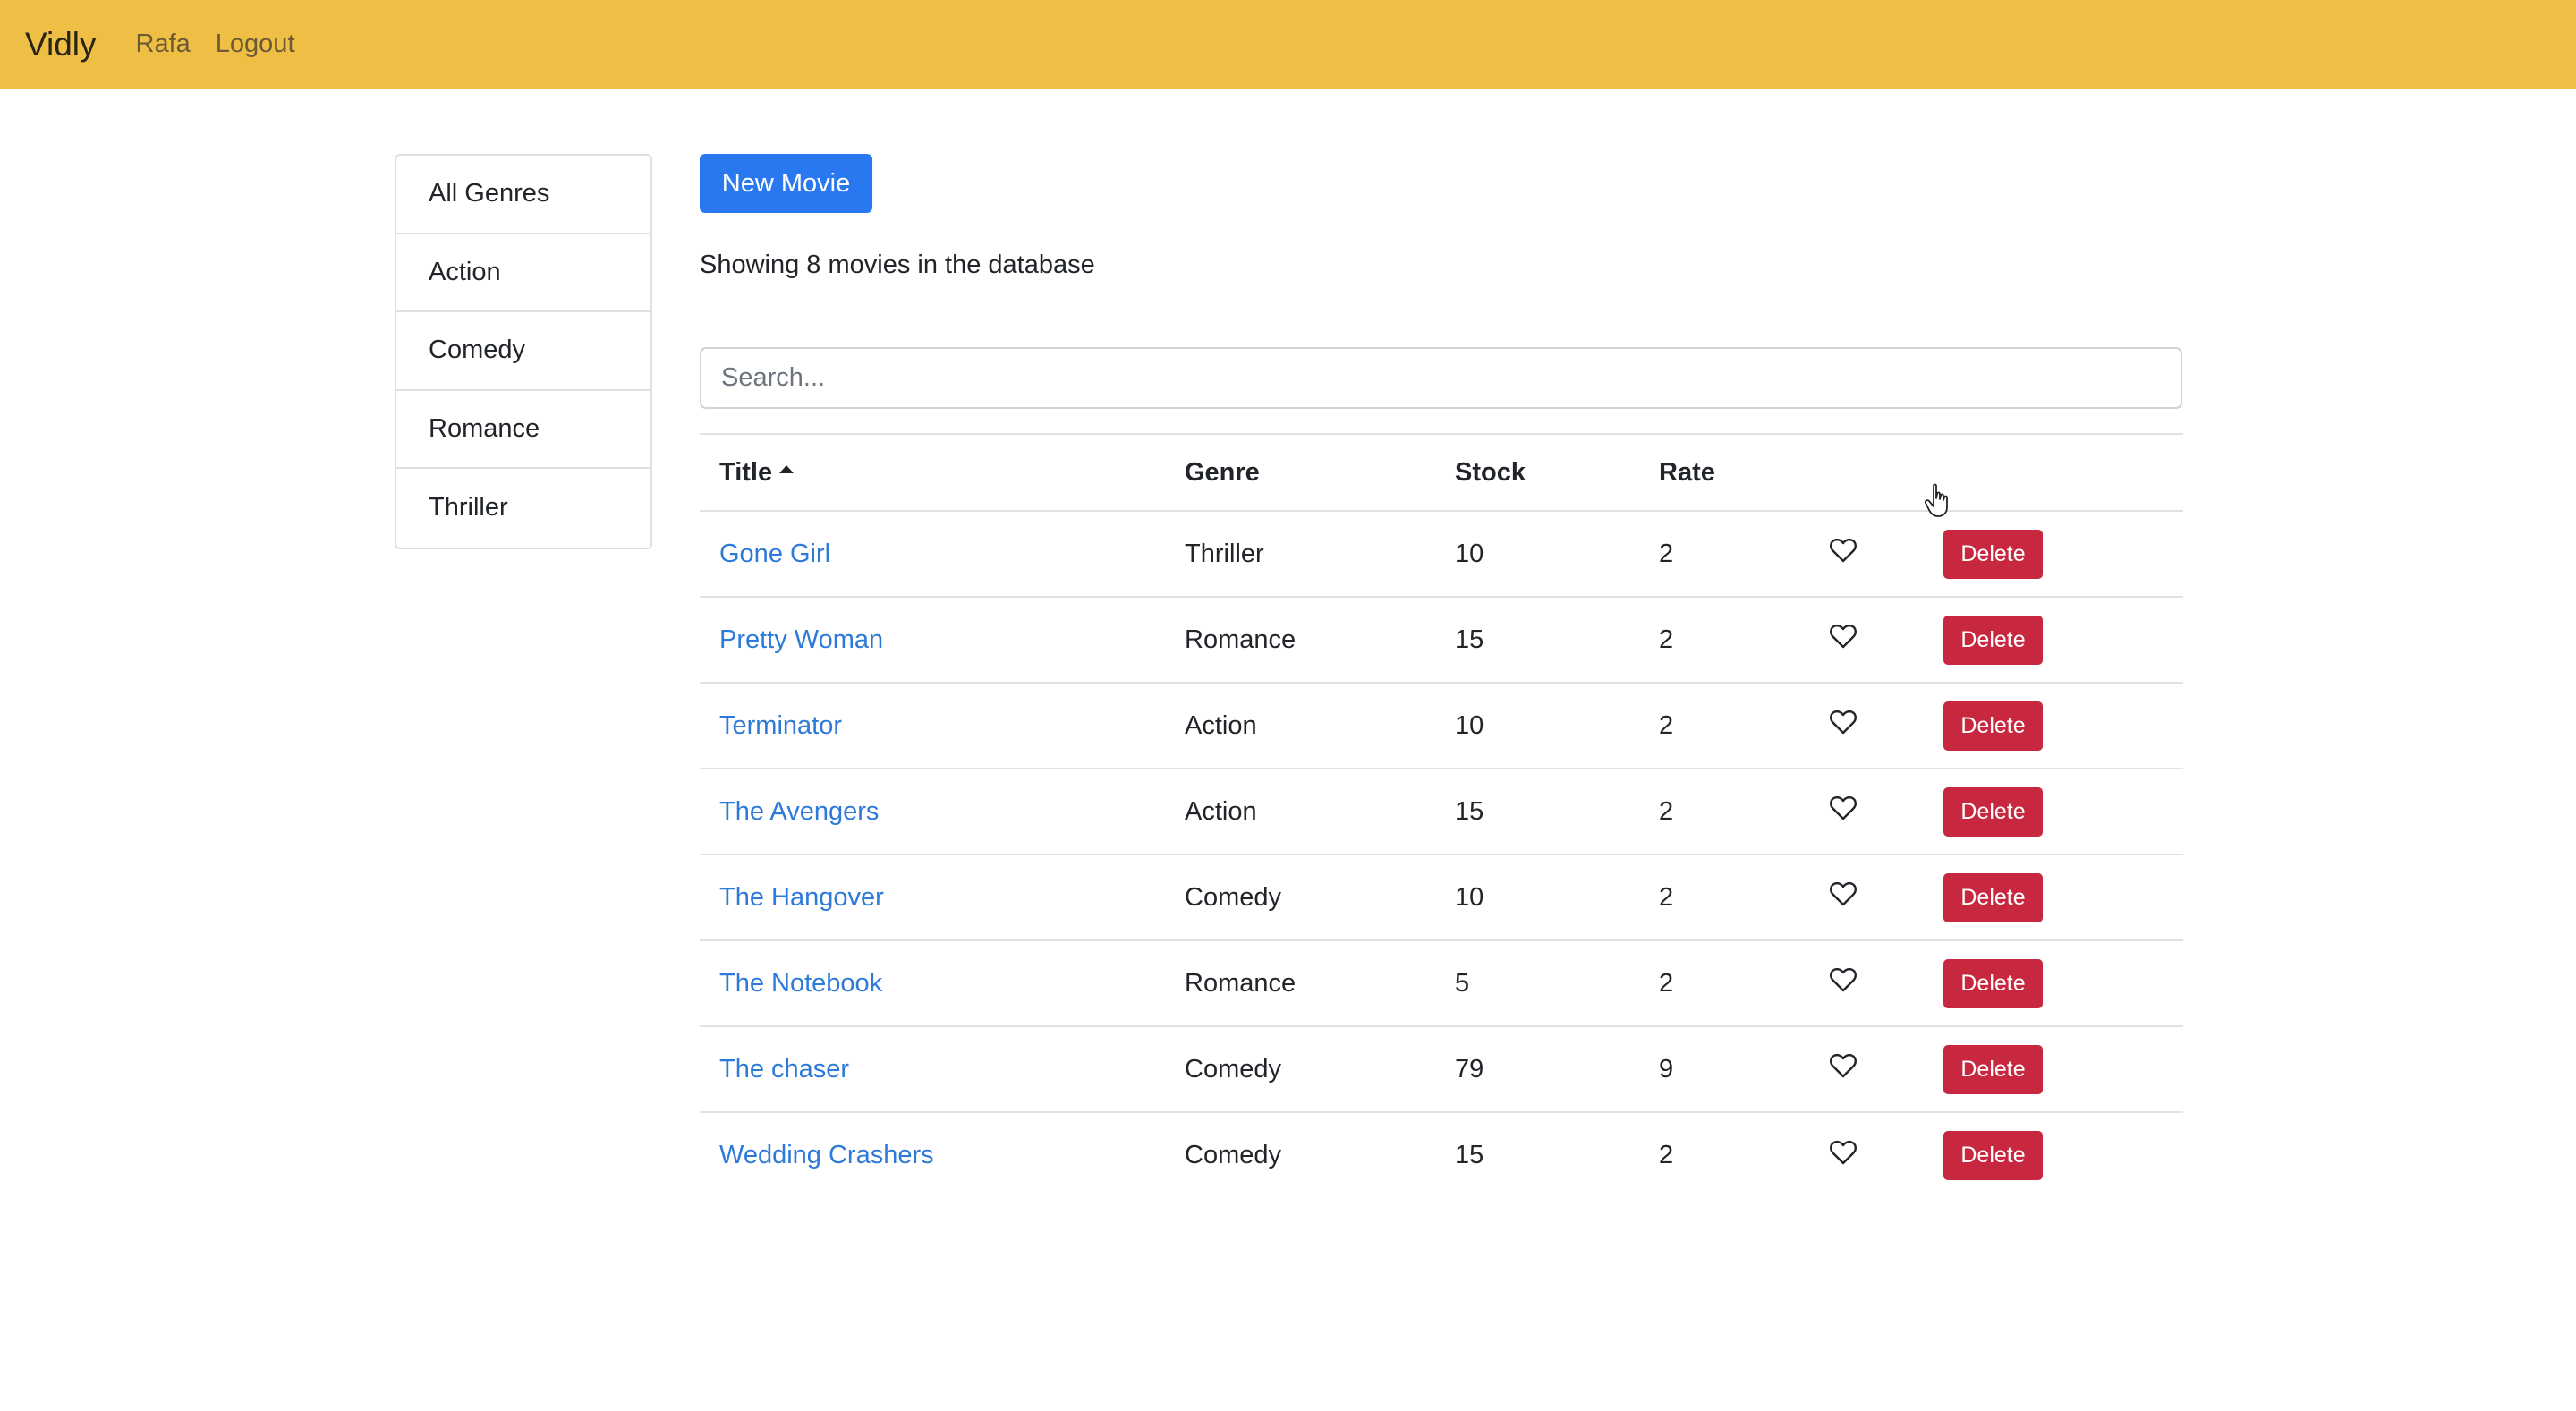  Describe the element at coordinates (933, 639) in the screenshot. I see `cell-title: Pretty Woman` at that location.